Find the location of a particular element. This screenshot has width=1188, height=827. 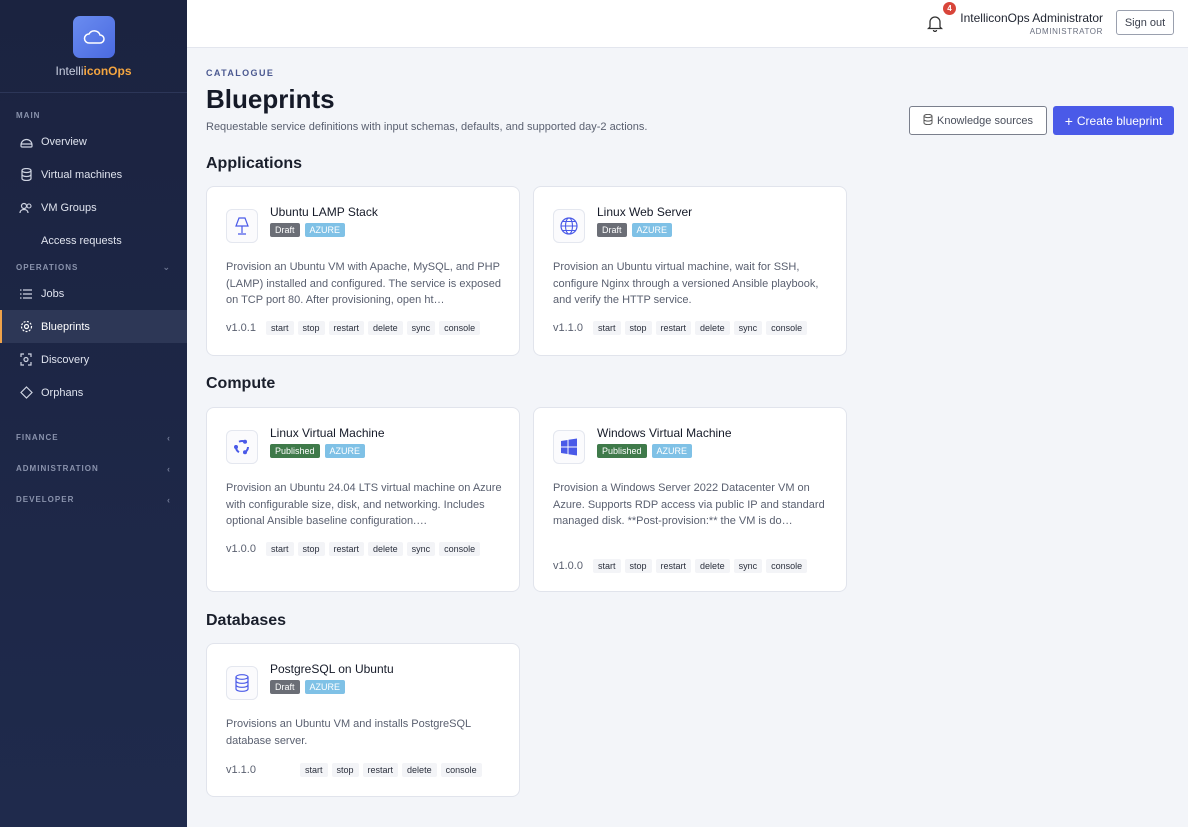

list-icon is located at coordinates (26, 294).